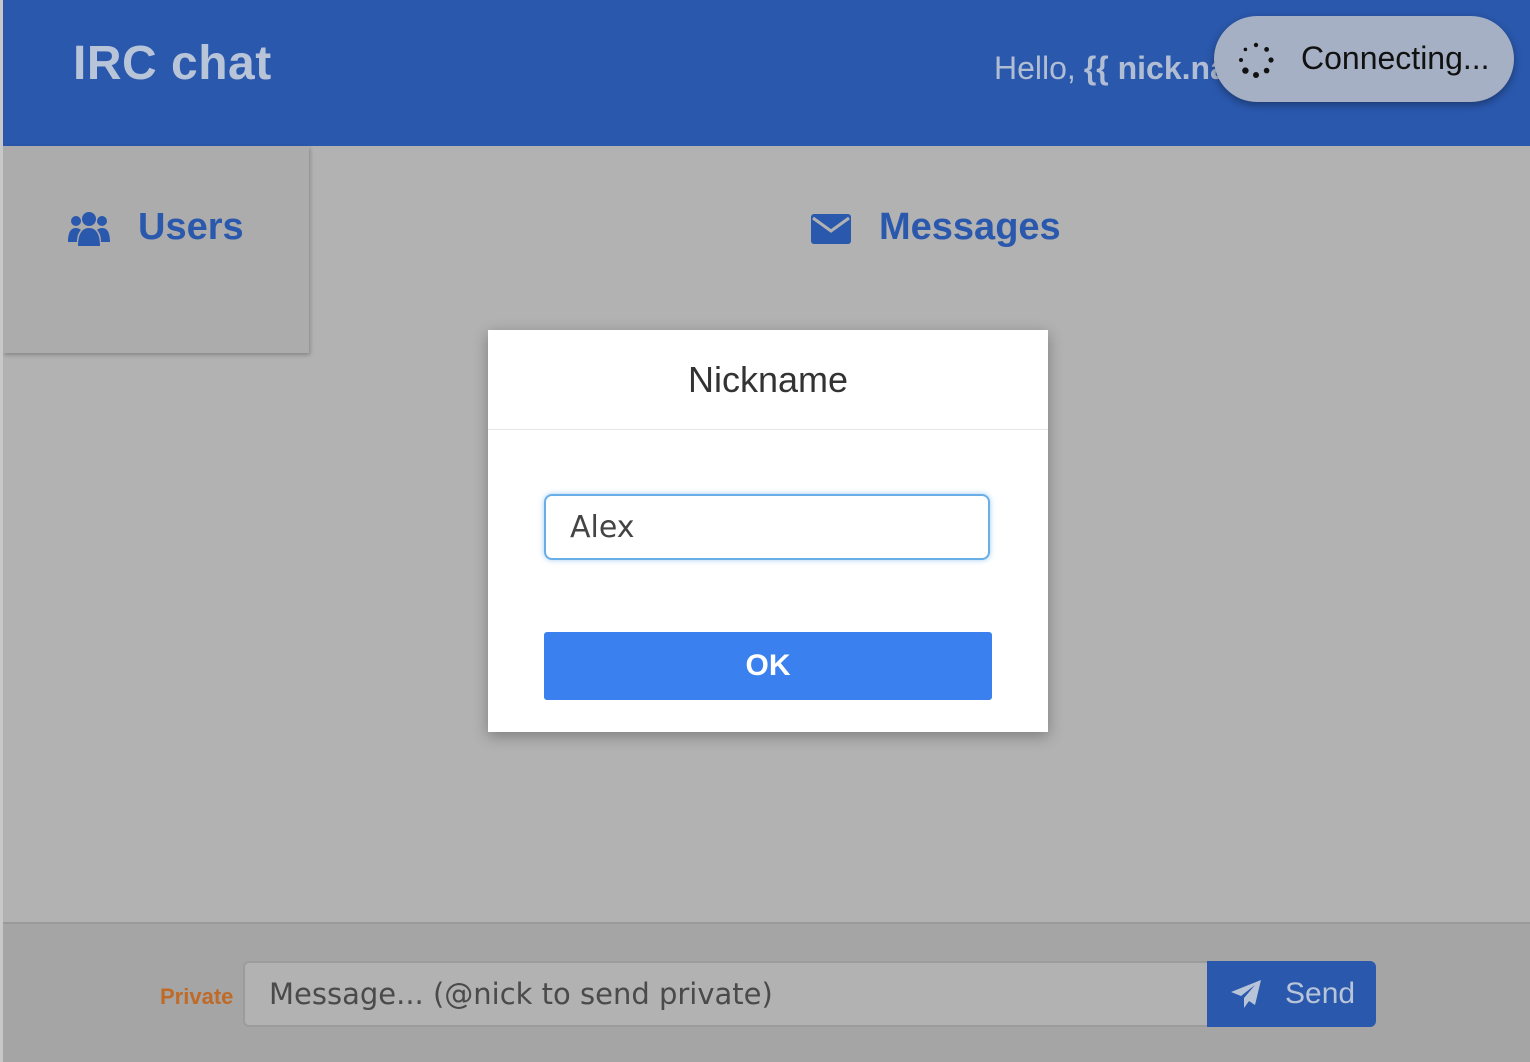 The height and width of the screenshot is (1062, 1530). What do you see at coordinates (970, 227) in the screenshot?
I see `messages-title: Messages` at bounding box center [970, 227].